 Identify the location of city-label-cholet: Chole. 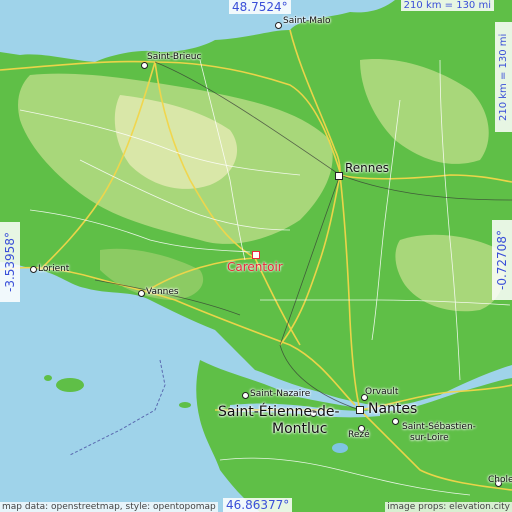
(500, 480).